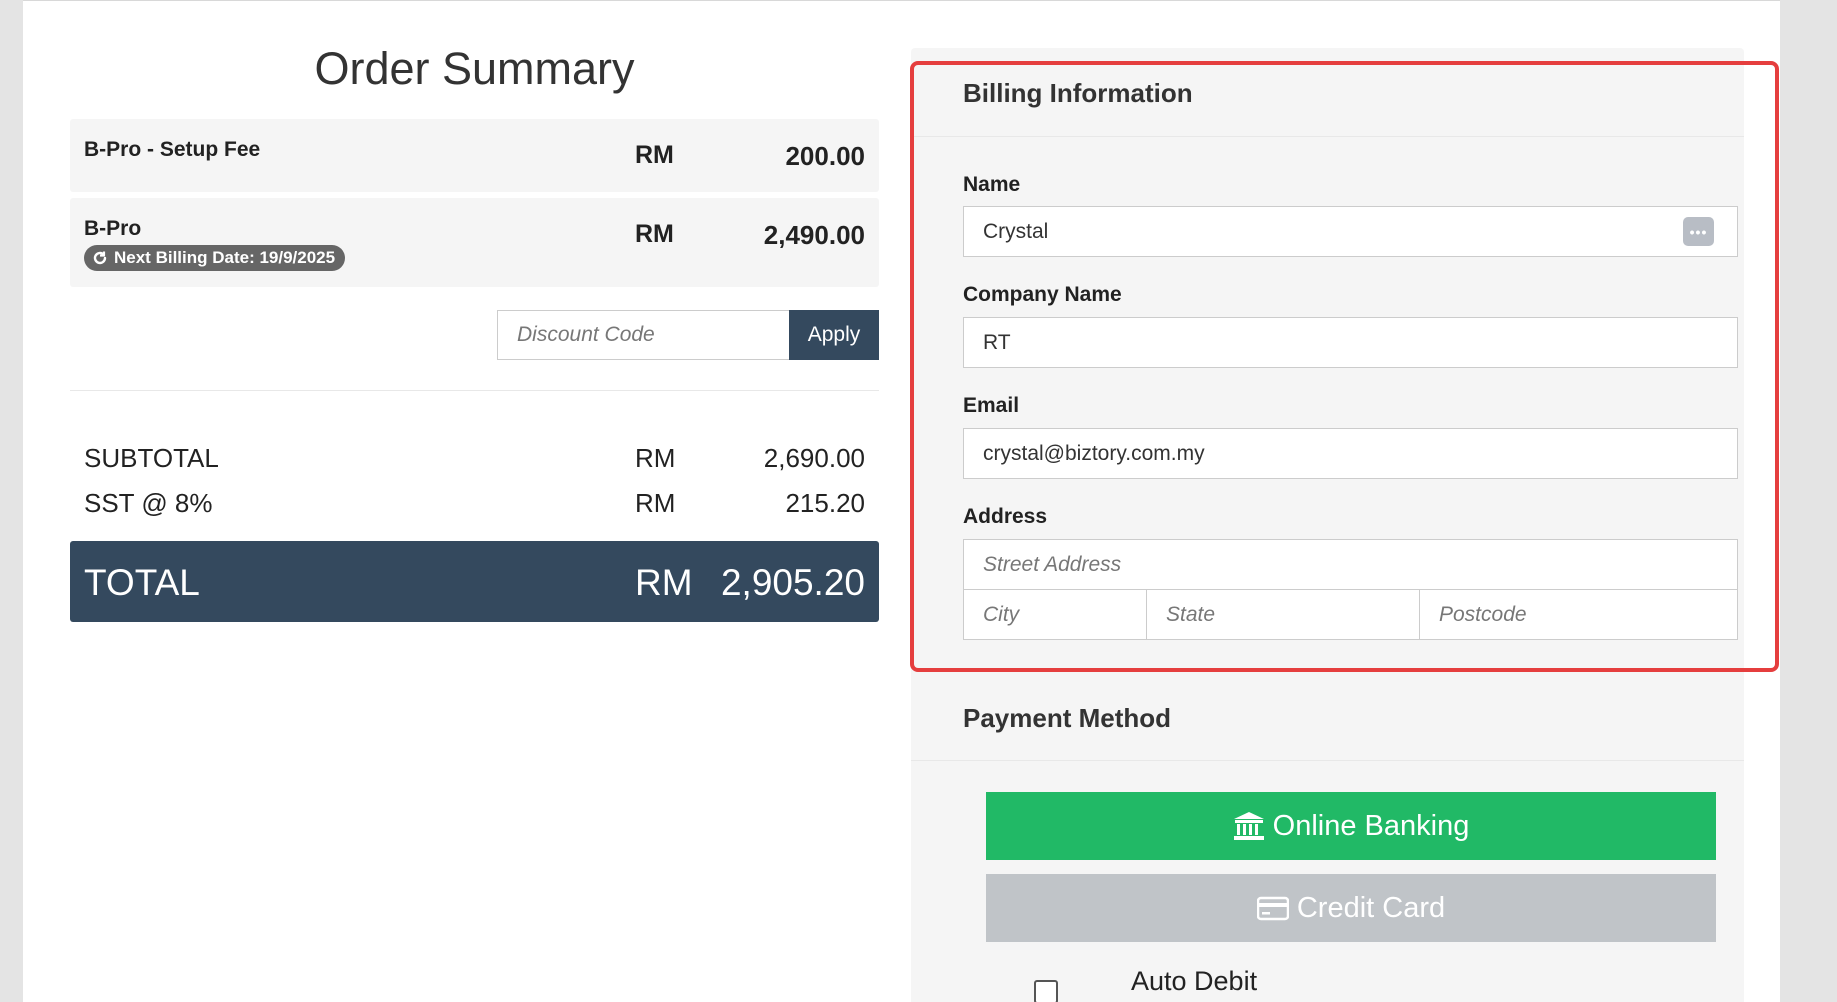  What do you see at coordinates (1698, 231) in the screenshot?
I see `autofill-icon: •••` at bounding box center [1698, 231].